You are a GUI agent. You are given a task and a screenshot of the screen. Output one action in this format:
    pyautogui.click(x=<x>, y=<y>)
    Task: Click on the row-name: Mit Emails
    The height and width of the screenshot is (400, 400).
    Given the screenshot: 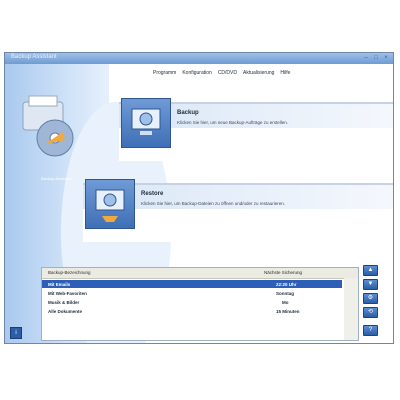 What is the action you would take?
    pyautogui.click(x=59, y=284)
    